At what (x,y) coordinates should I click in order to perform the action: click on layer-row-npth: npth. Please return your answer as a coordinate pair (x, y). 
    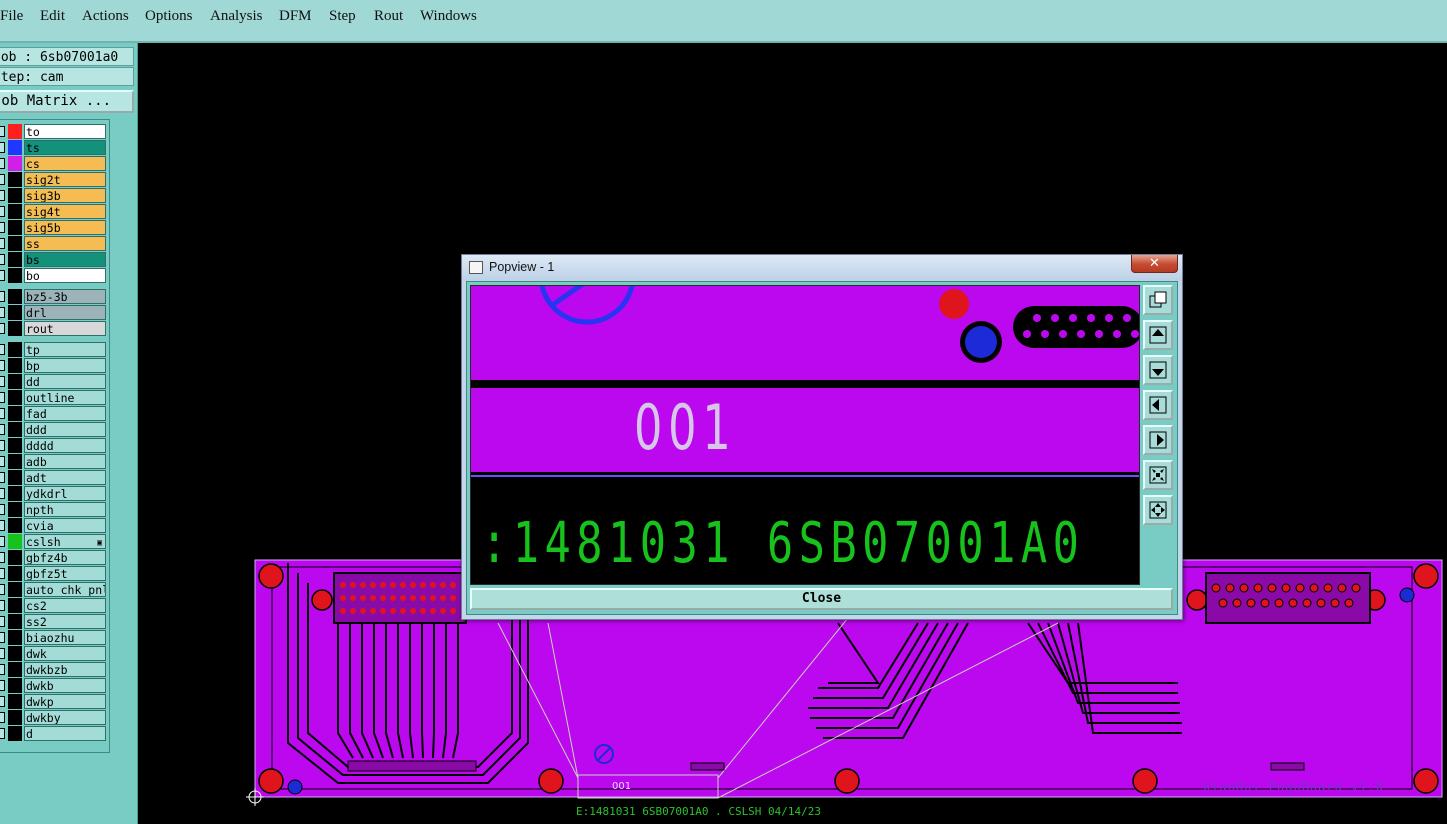
    Looking at the image, I should click on (54, 509).